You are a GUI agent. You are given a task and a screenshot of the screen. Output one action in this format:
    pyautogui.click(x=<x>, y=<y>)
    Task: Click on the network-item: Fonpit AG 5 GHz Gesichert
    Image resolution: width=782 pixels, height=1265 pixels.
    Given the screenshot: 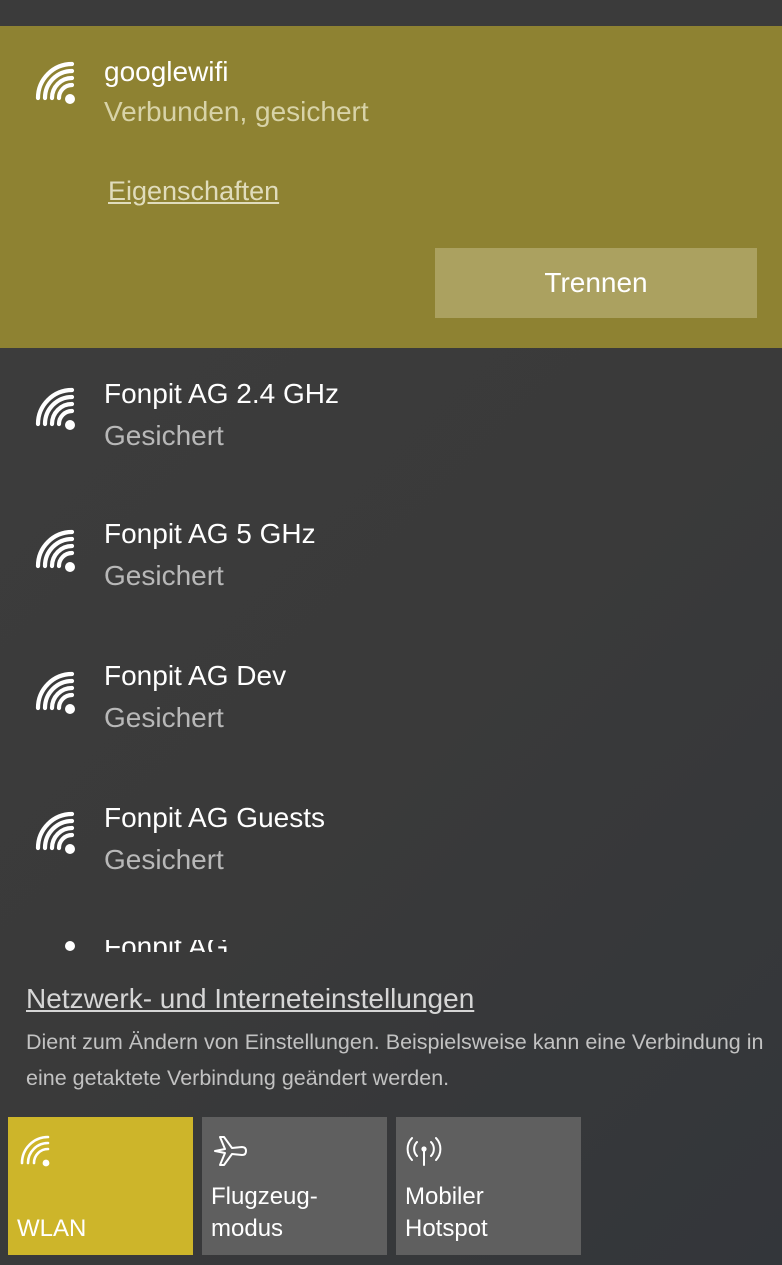 What is the action you would take?
    pyautogui.click(x=391, y=577)
    